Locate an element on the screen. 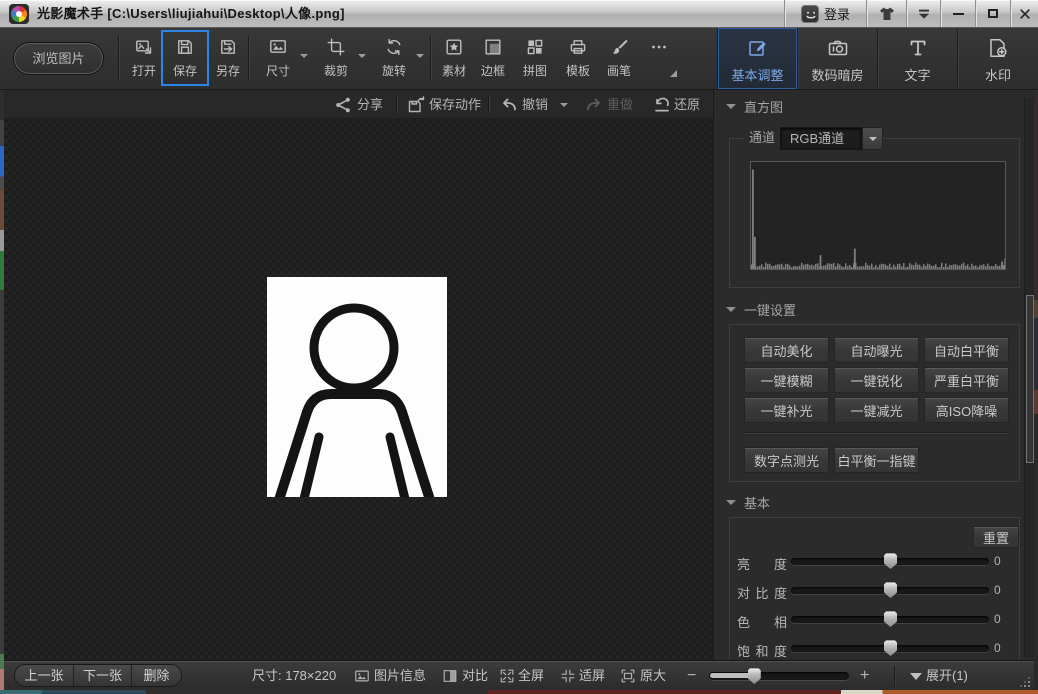 The width and height of the screenshot is (1038, 694). one-key-section-header: 一键设置 is located at coordinates (761, 309).